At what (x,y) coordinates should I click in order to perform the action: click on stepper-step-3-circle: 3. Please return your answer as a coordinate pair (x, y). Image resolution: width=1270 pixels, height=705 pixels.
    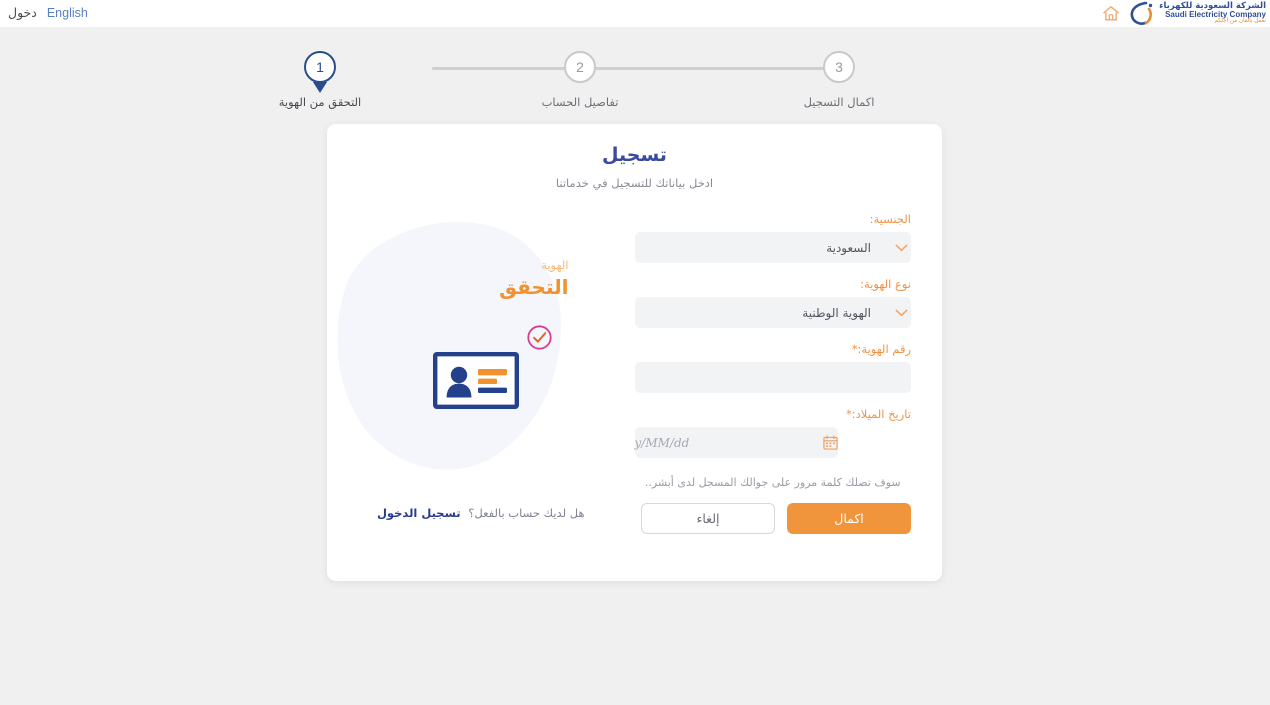
    Looking at the image, I should click on (839, 67).